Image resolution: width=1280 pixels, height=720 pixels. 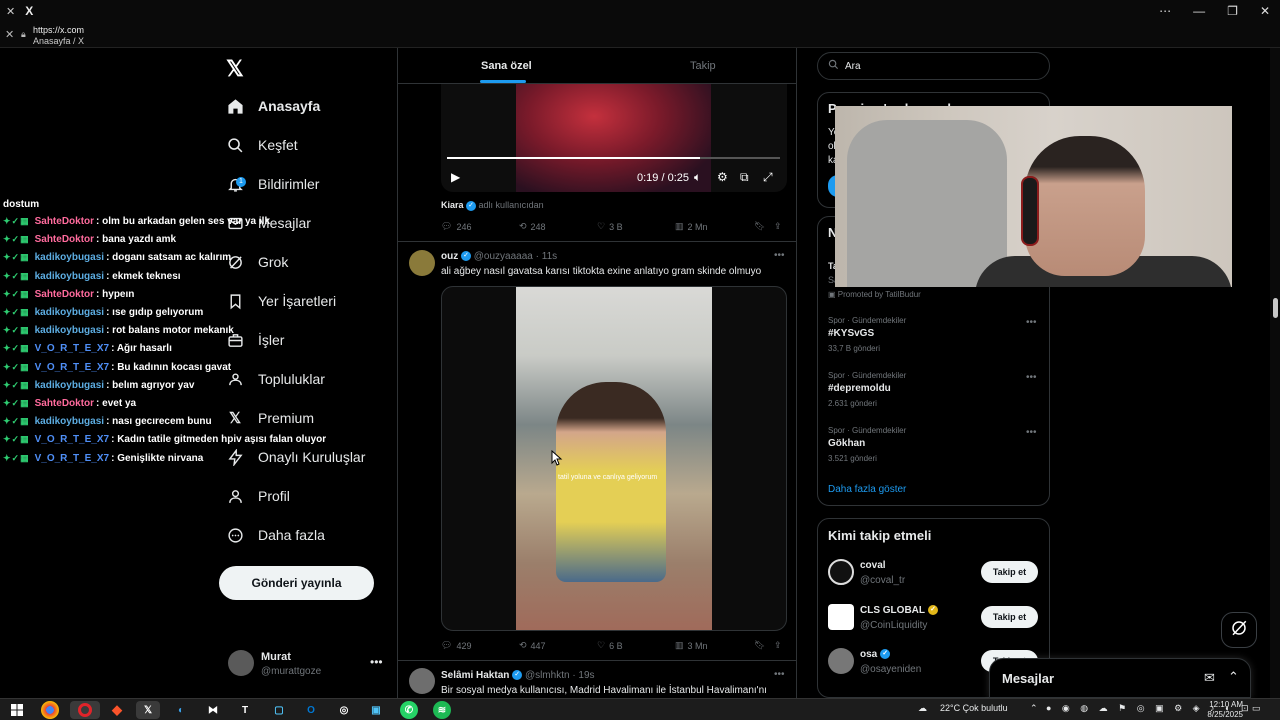 I want to click on nav-item-profile: Profil, so click(x=258, y=496).